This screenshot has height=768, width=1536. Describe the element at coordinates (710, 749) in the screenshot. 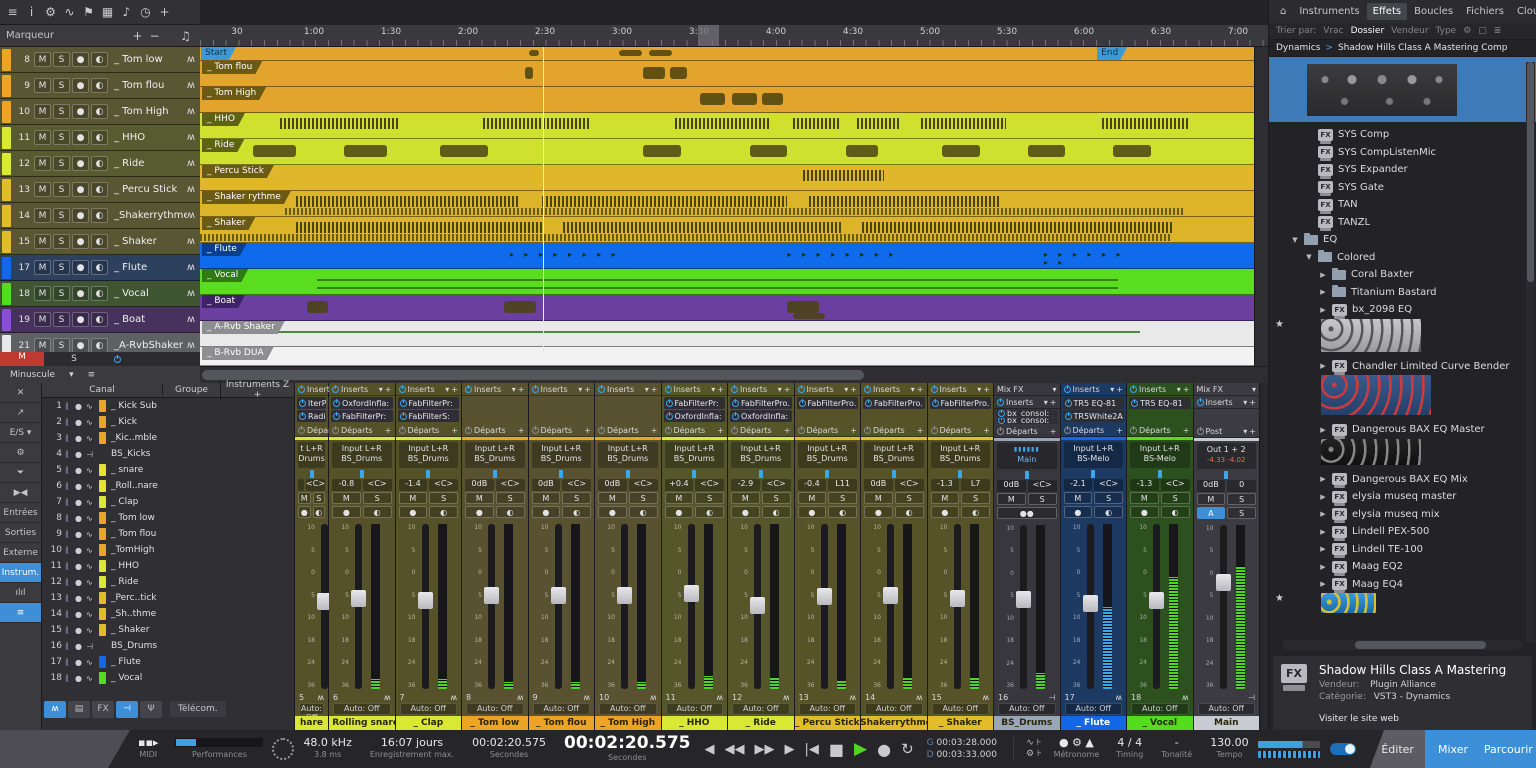

I see `step-back-button: ◀` at that location.